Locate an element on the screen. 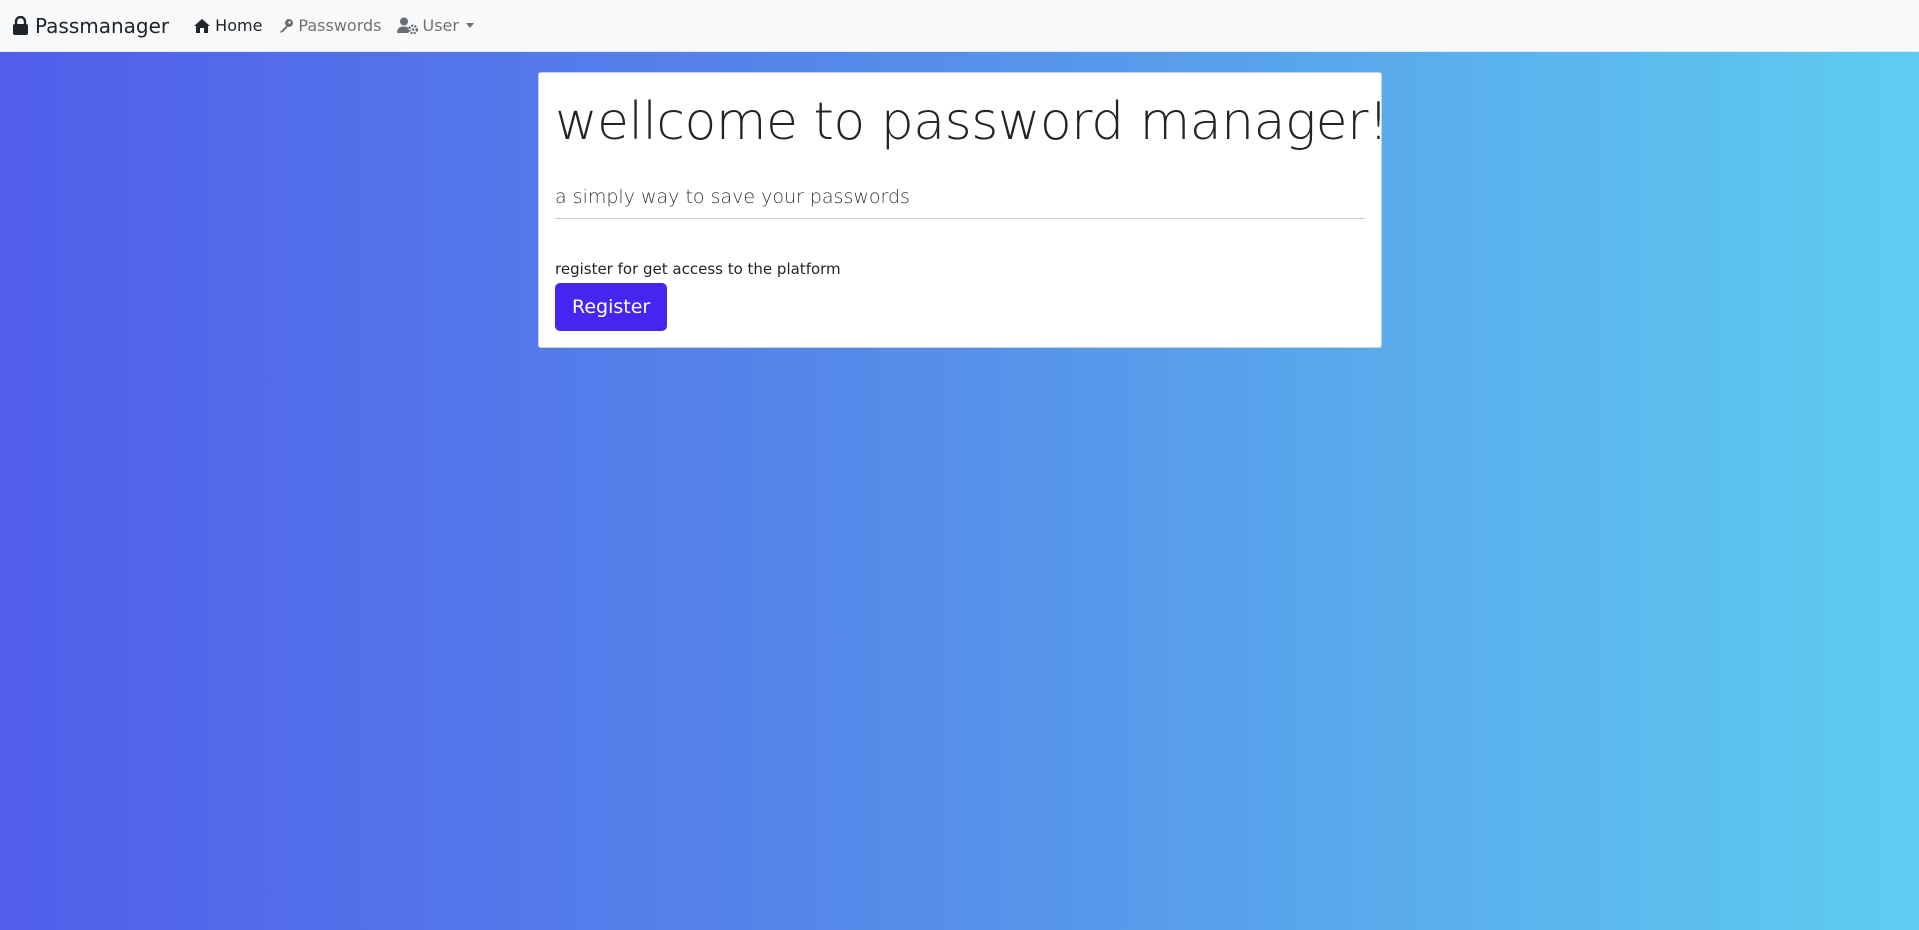  brand-label: Passmanager is located at coordinates (102, 25).